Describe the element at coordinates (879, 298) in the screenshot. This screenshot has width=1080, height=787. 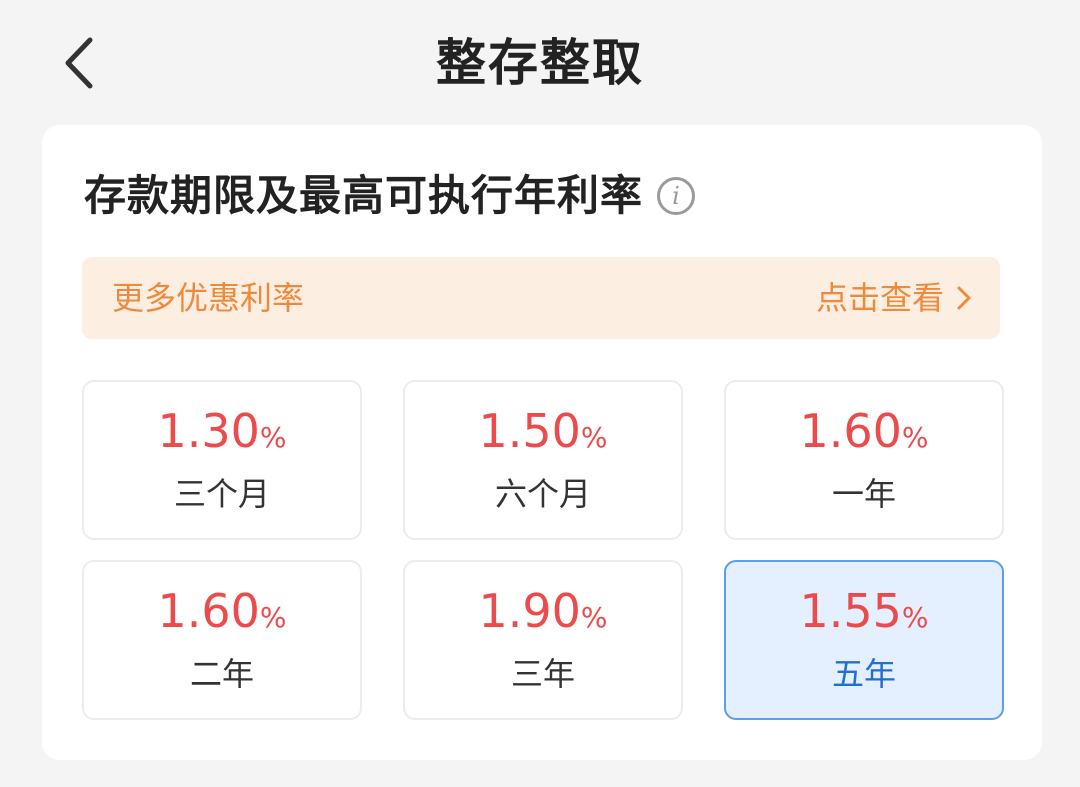
I see `promo-link-text: 点击查看` at that location.